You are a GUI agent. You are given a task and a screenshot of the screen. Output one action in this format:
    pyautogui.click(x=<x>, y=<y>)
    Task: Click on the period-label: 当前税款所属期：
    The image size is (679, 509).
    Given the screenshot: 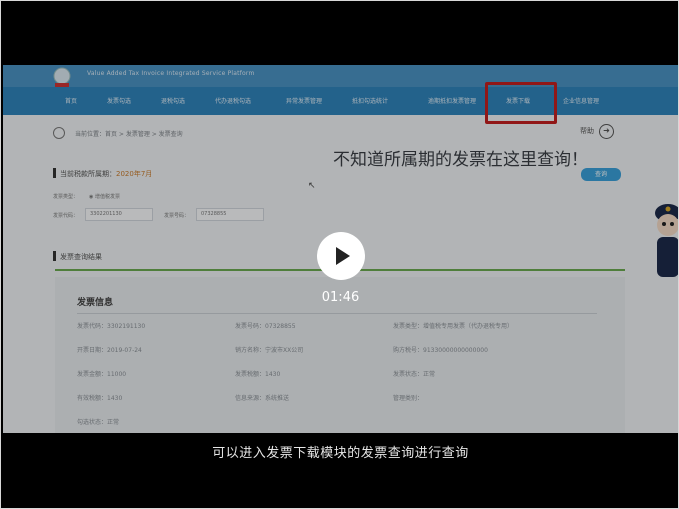 What is the action you would take?
    pyautogui.click(x=88, y=174)
    